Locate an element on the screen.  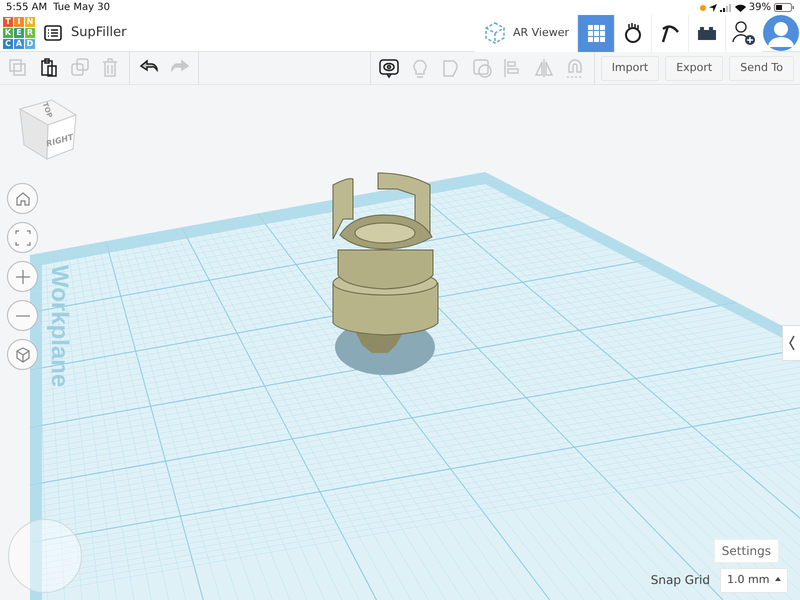
wifi-icon is located at coordinates (740, 8).